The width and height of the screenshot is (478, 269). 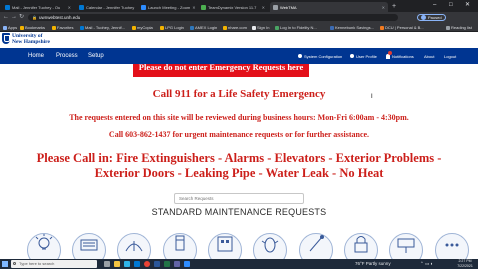 I want to click on search-requests-input, so click(x=239, y=198).